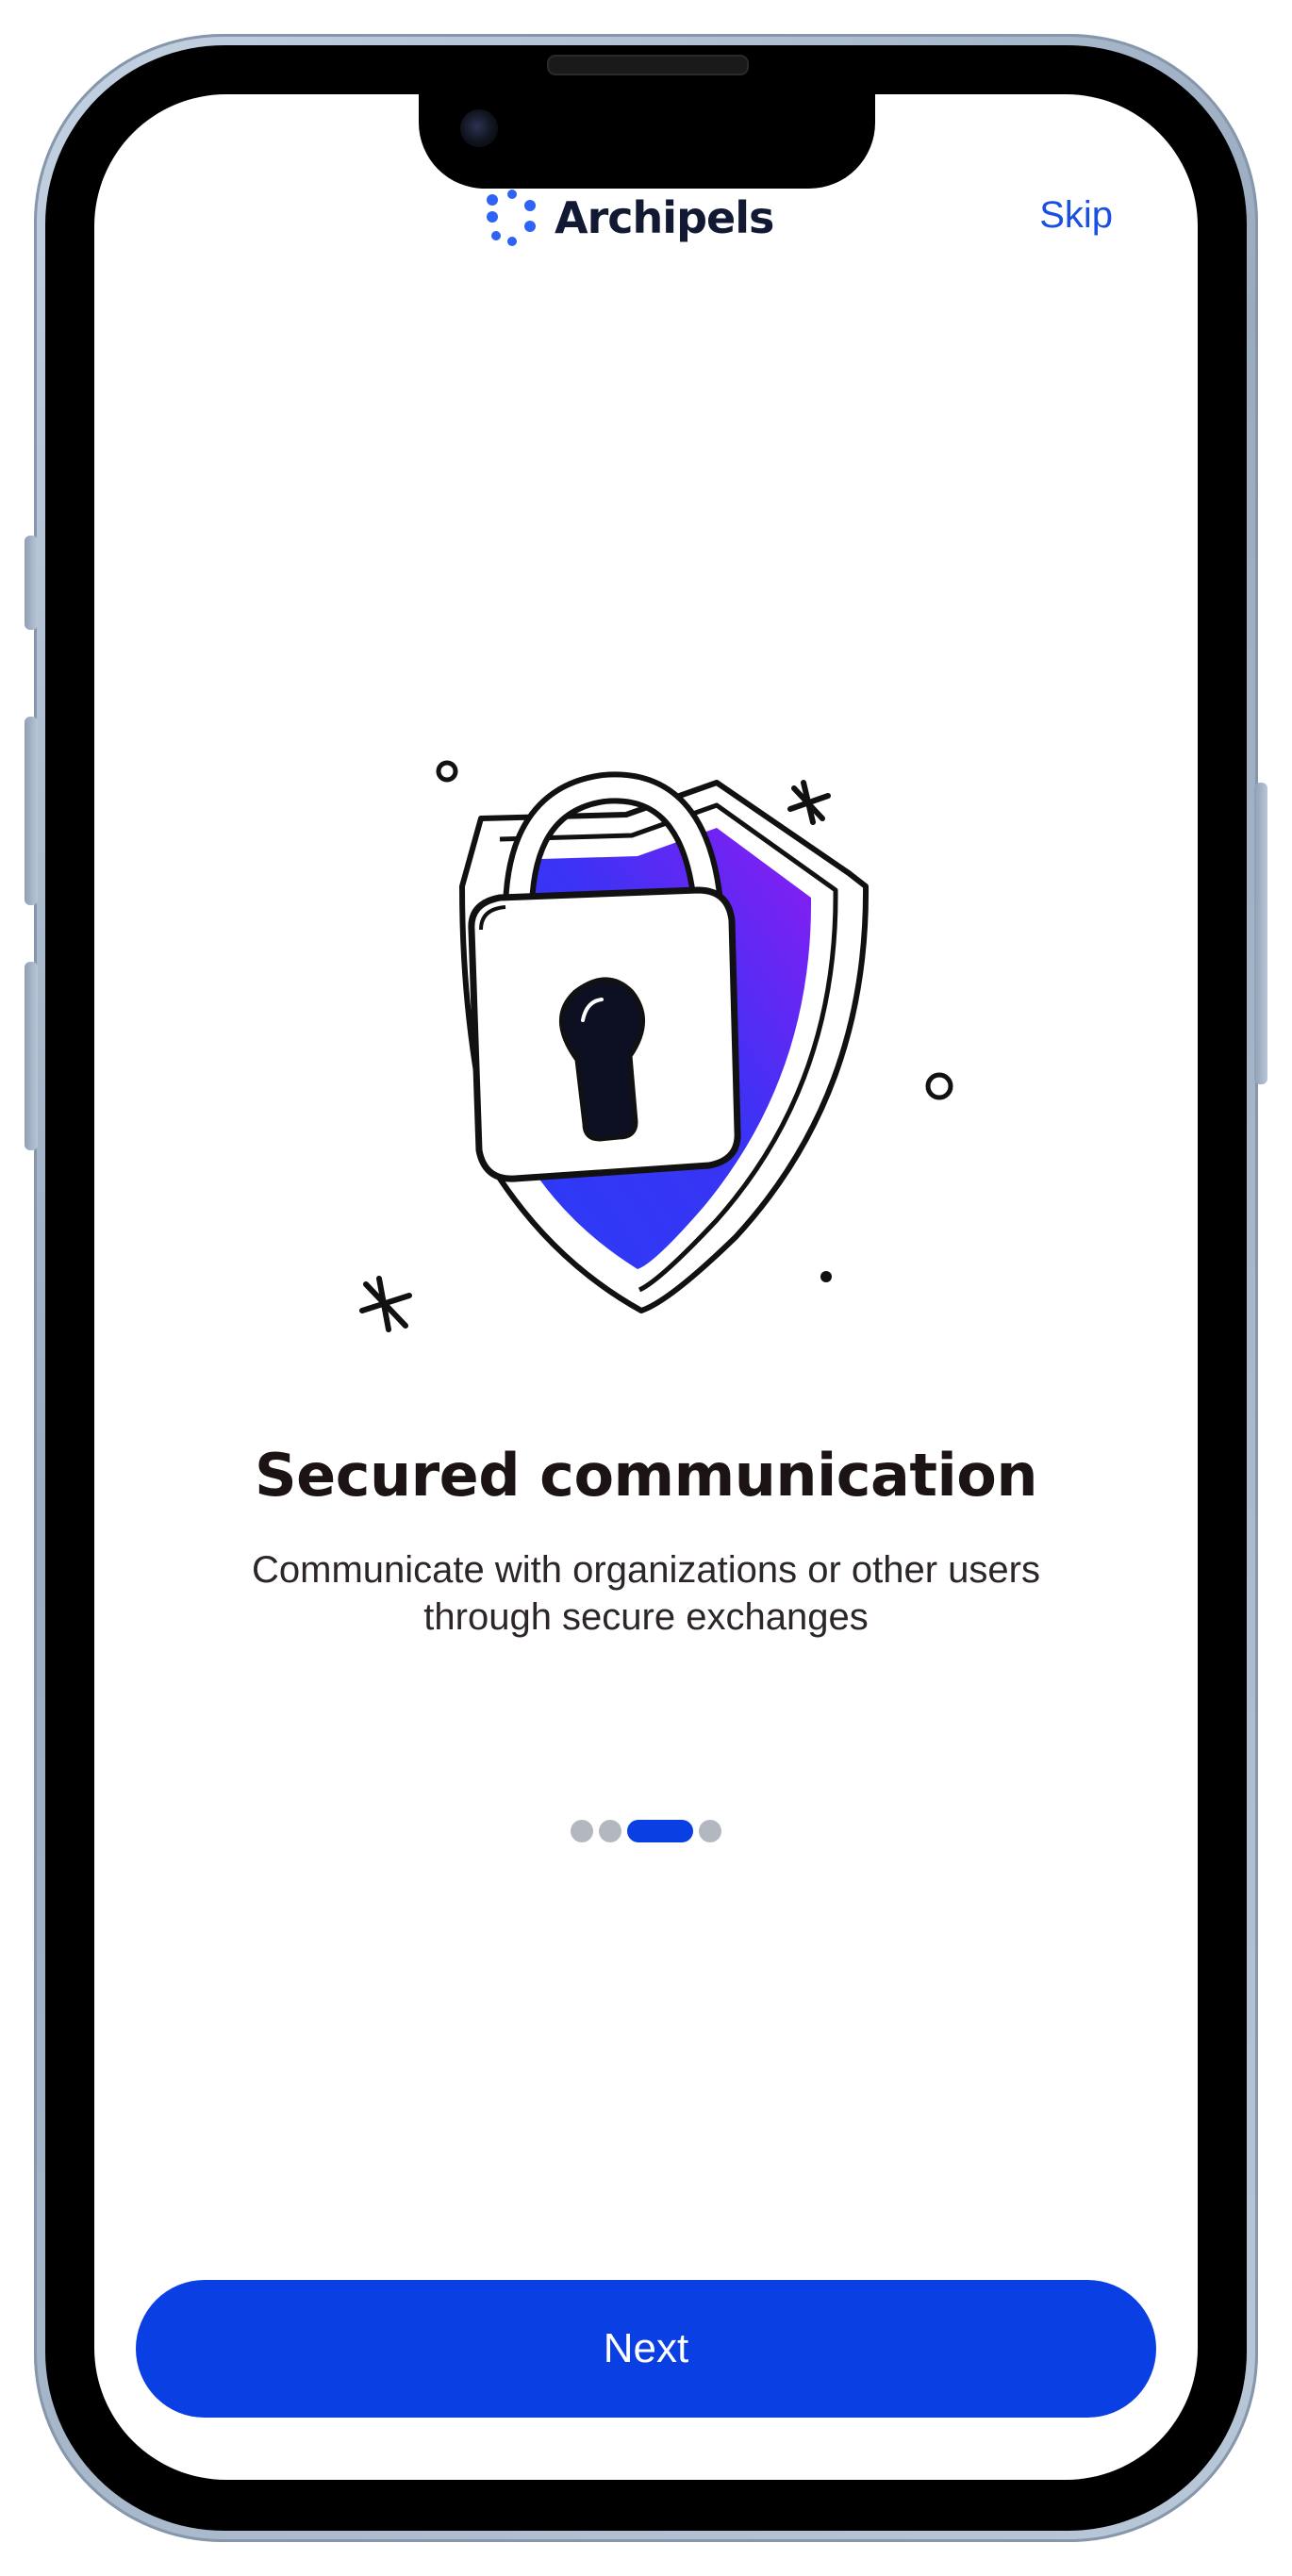  What do you see at coordinates (648, 65) in the screenshot?
I see `earpiece-speaker` at bounding box center [648, 65].